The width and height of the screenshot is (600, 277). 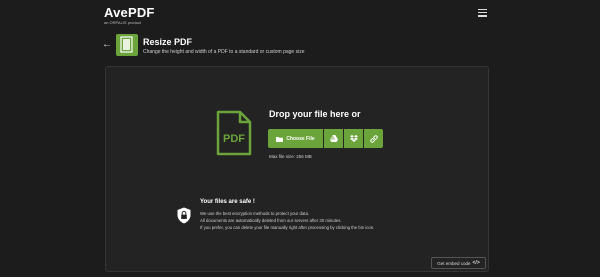 What do you see at coordinates (107, 45) in the screenshot?
I see `back-arrow-icon: ←` at bounding box center [107, 45].